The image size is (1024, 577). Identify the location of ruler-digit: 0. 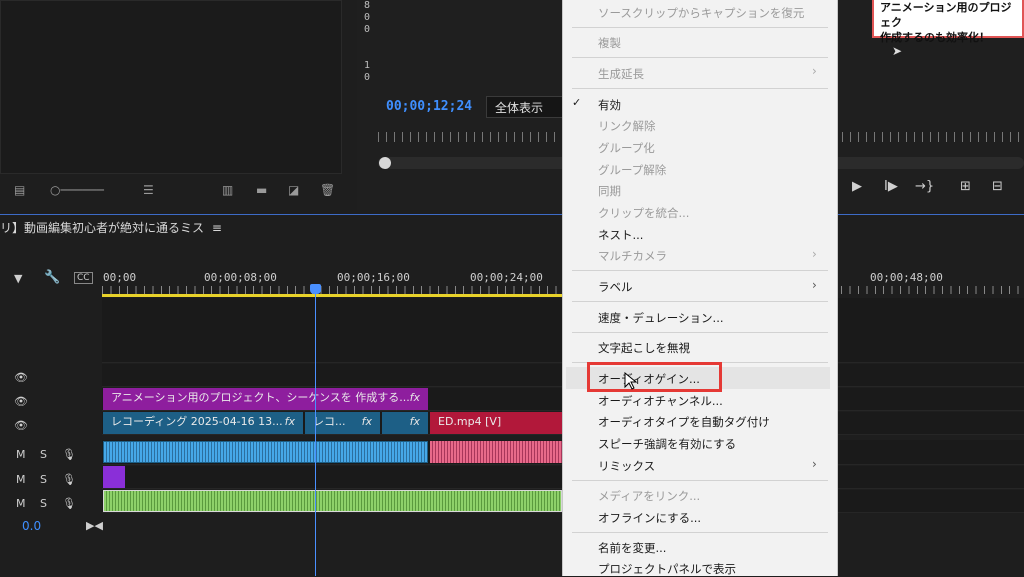
(367, 29).